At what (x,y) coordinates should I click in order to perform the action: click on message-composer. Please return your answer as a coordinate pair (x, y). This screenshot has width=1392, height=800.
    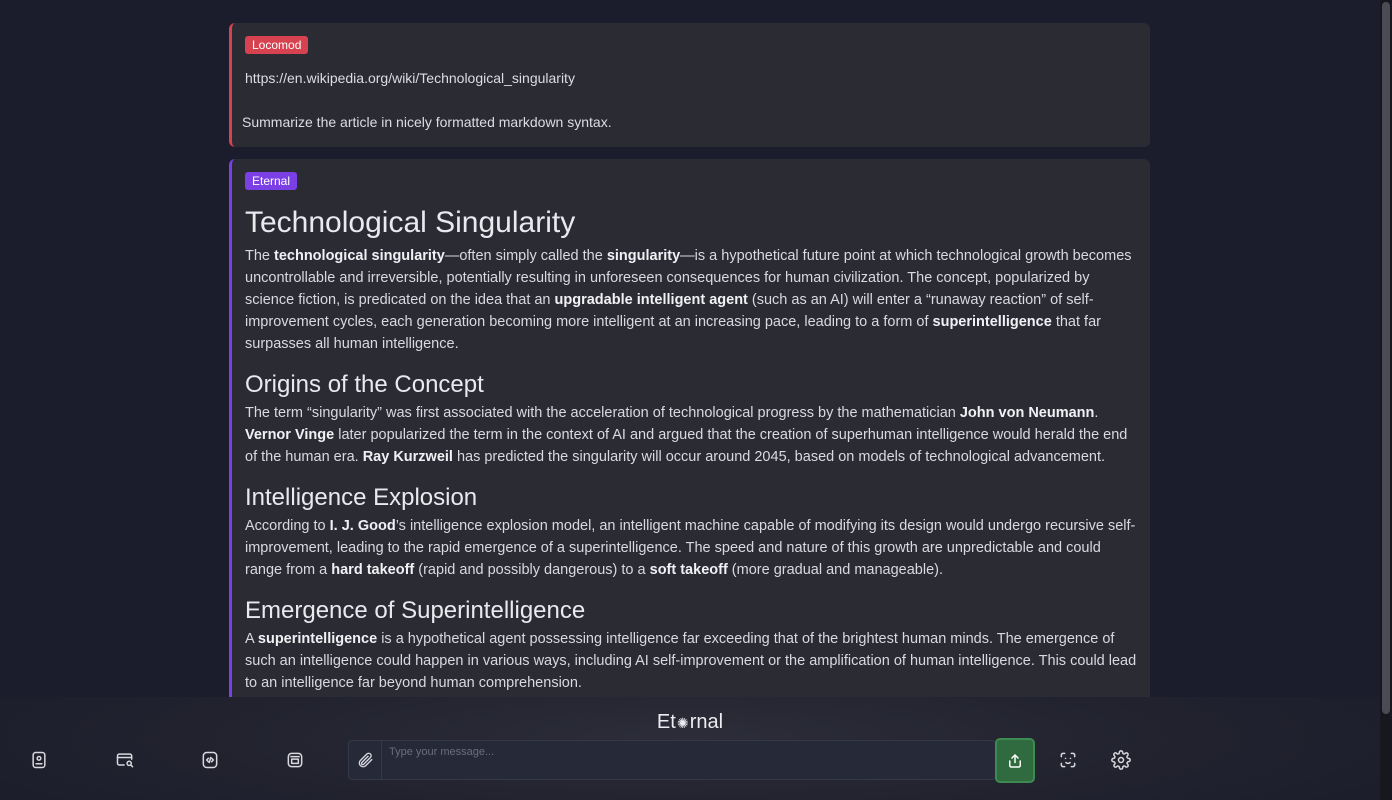
    Looking at the image, I should click on (672, 760).